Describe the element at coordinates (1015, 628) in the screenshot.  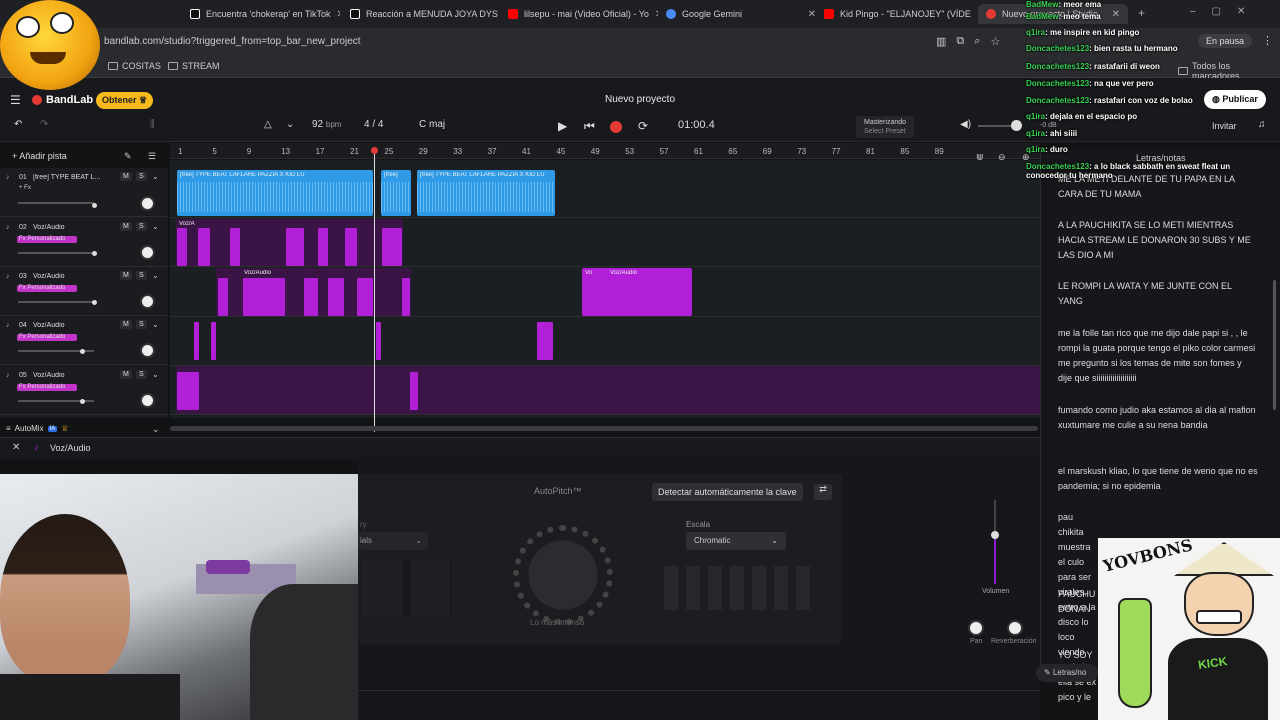
I see `reverb-knob` at that location.